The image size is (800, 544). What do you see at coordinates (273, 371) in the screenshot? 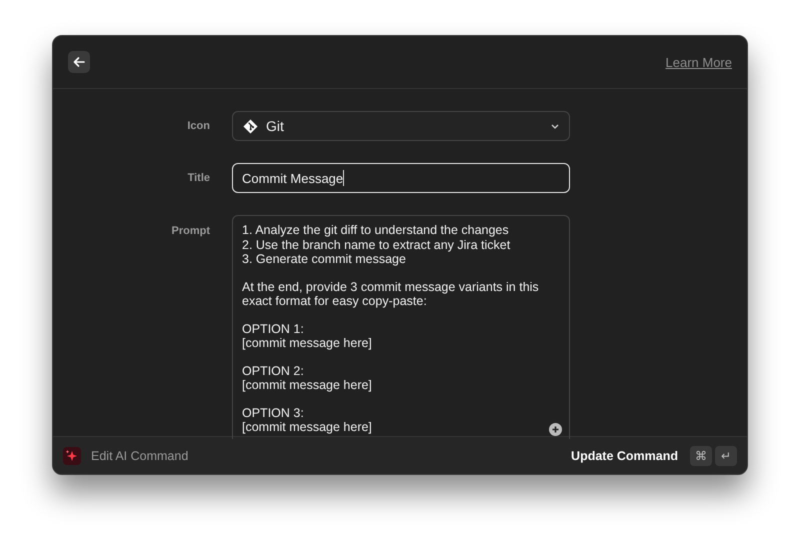
I see `prompt-line: OPTION 2:` at bounding box center [273, 371].